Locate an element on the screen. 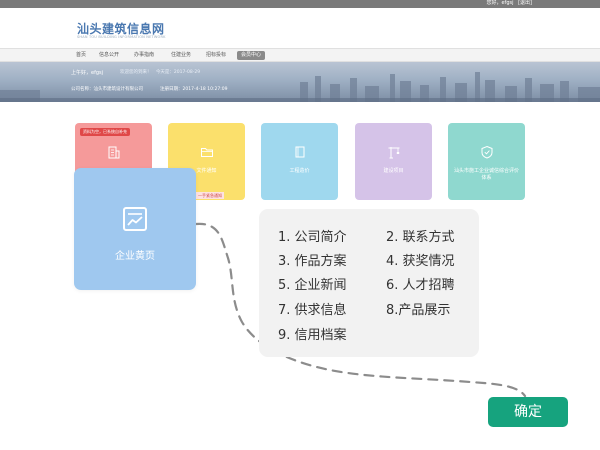 The height and width of the screenshot is (450, 600). chart-page-icon is located at coordinates (135, 219).